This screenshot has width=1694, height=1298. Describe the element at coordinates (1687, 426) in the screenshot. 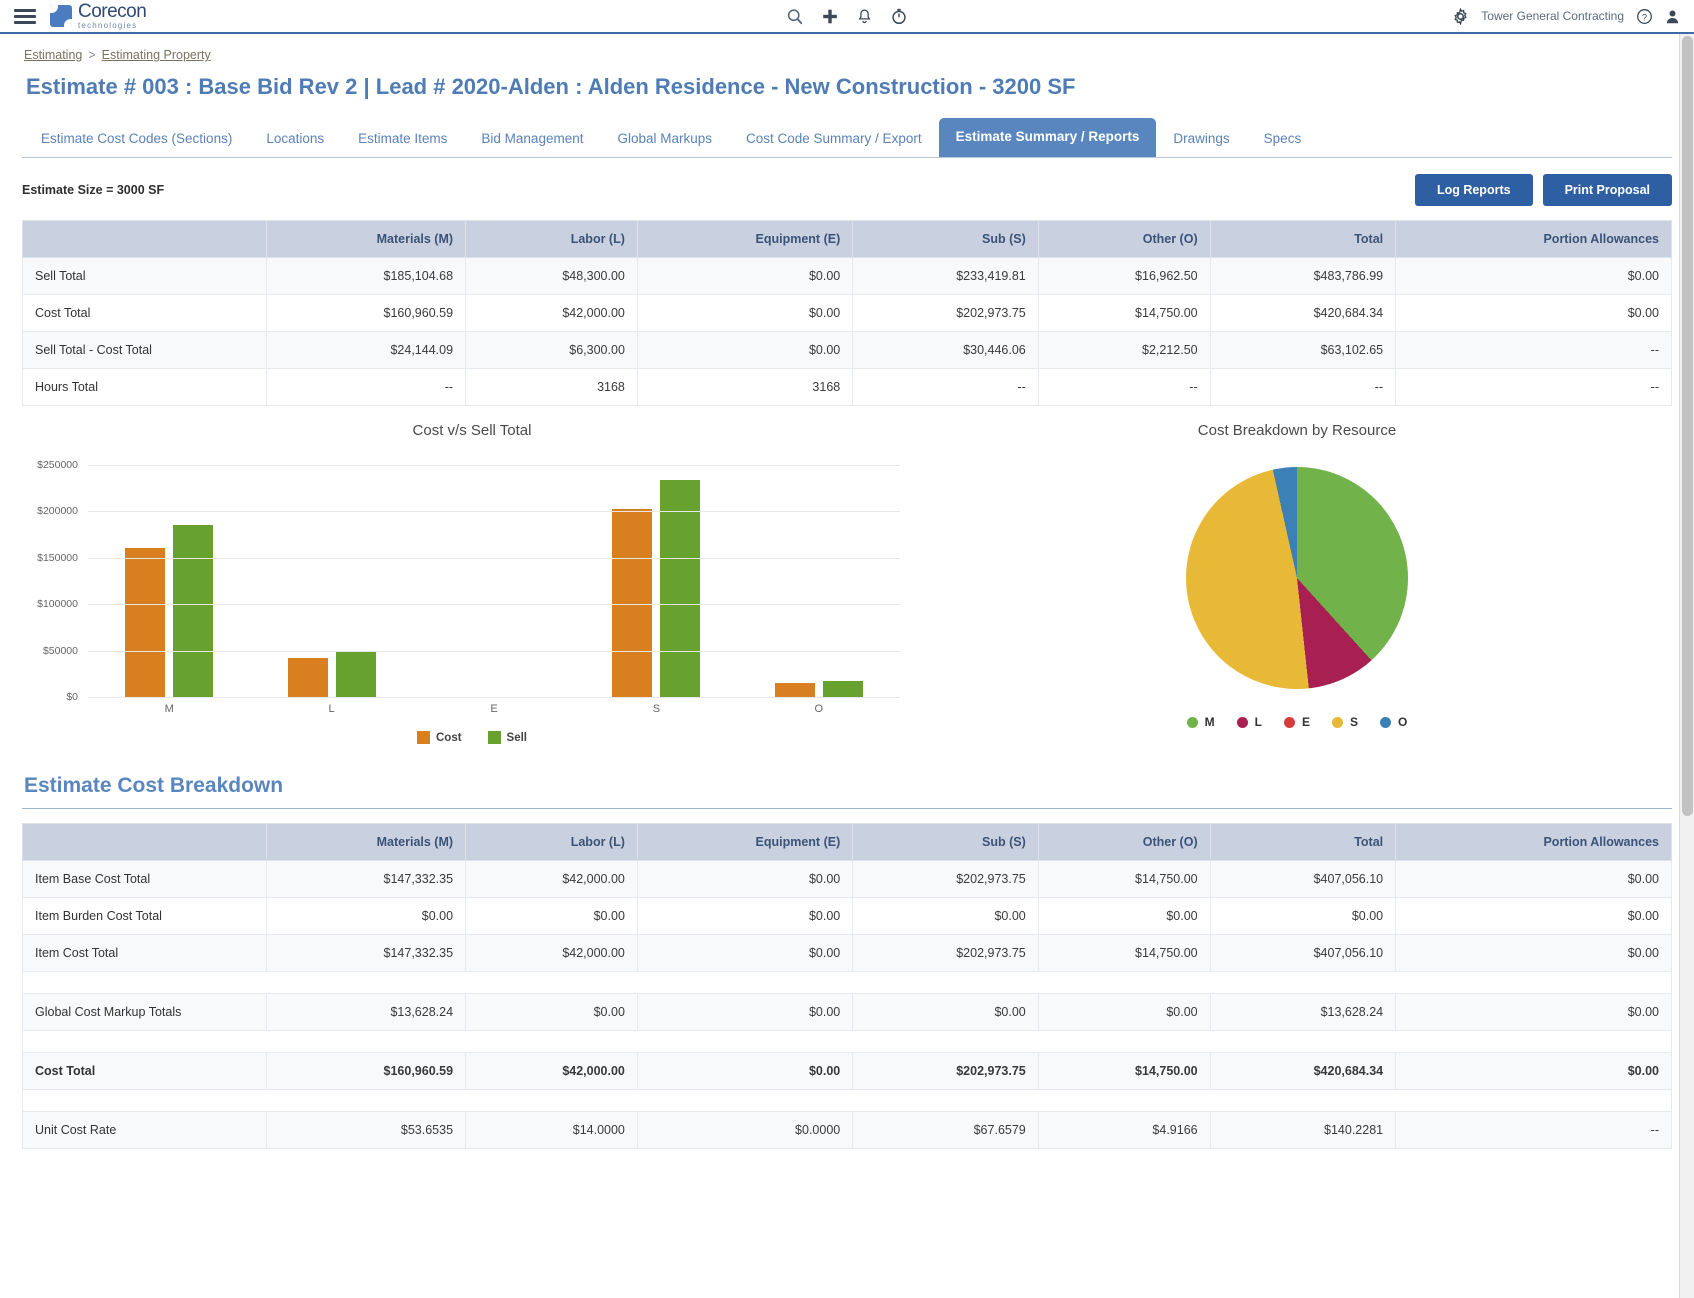

I see `scrollbar-thumb` at that location.